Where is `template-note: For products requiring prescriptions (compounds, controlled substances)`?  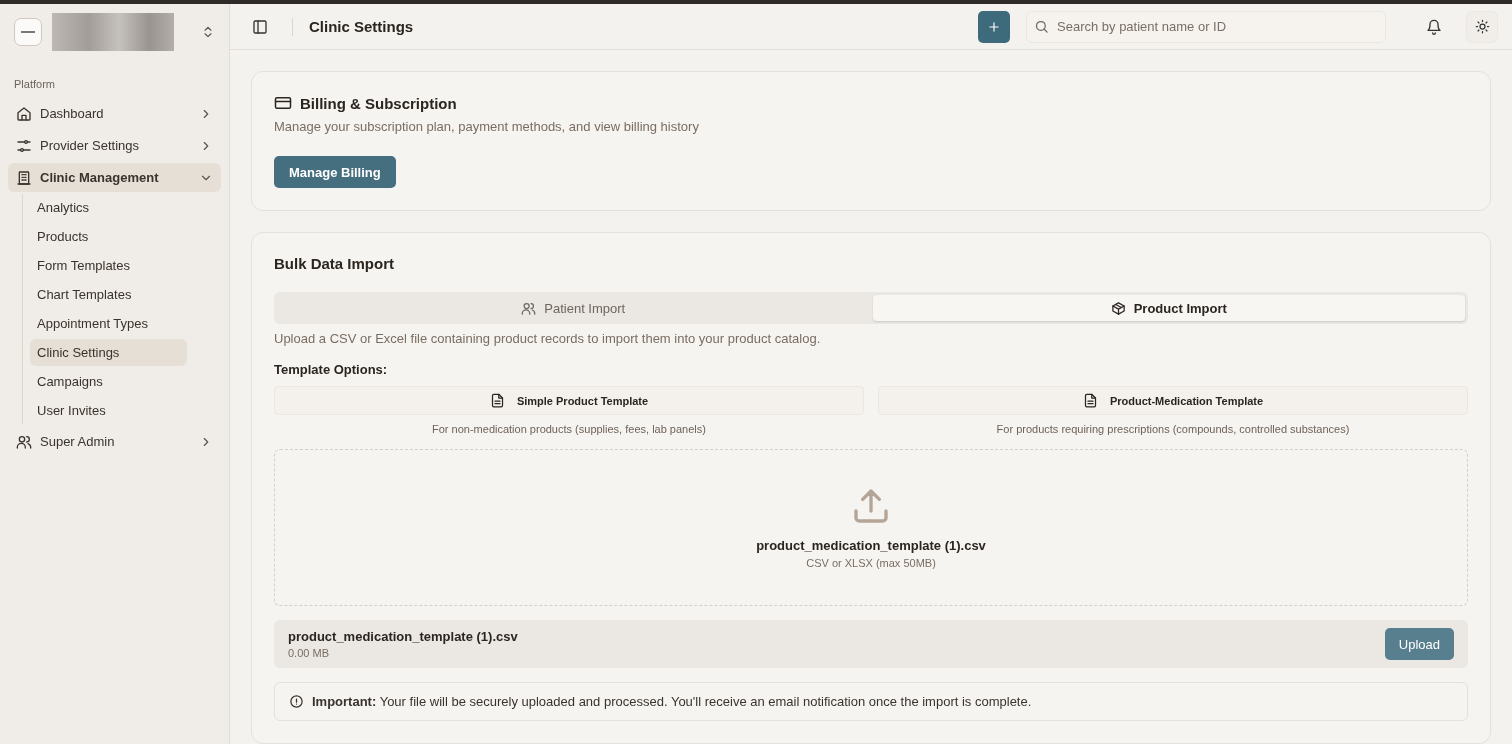 template-note: For products requiring prescriptions (compounds, controlled substances) is located at coordinates (1173, 429).